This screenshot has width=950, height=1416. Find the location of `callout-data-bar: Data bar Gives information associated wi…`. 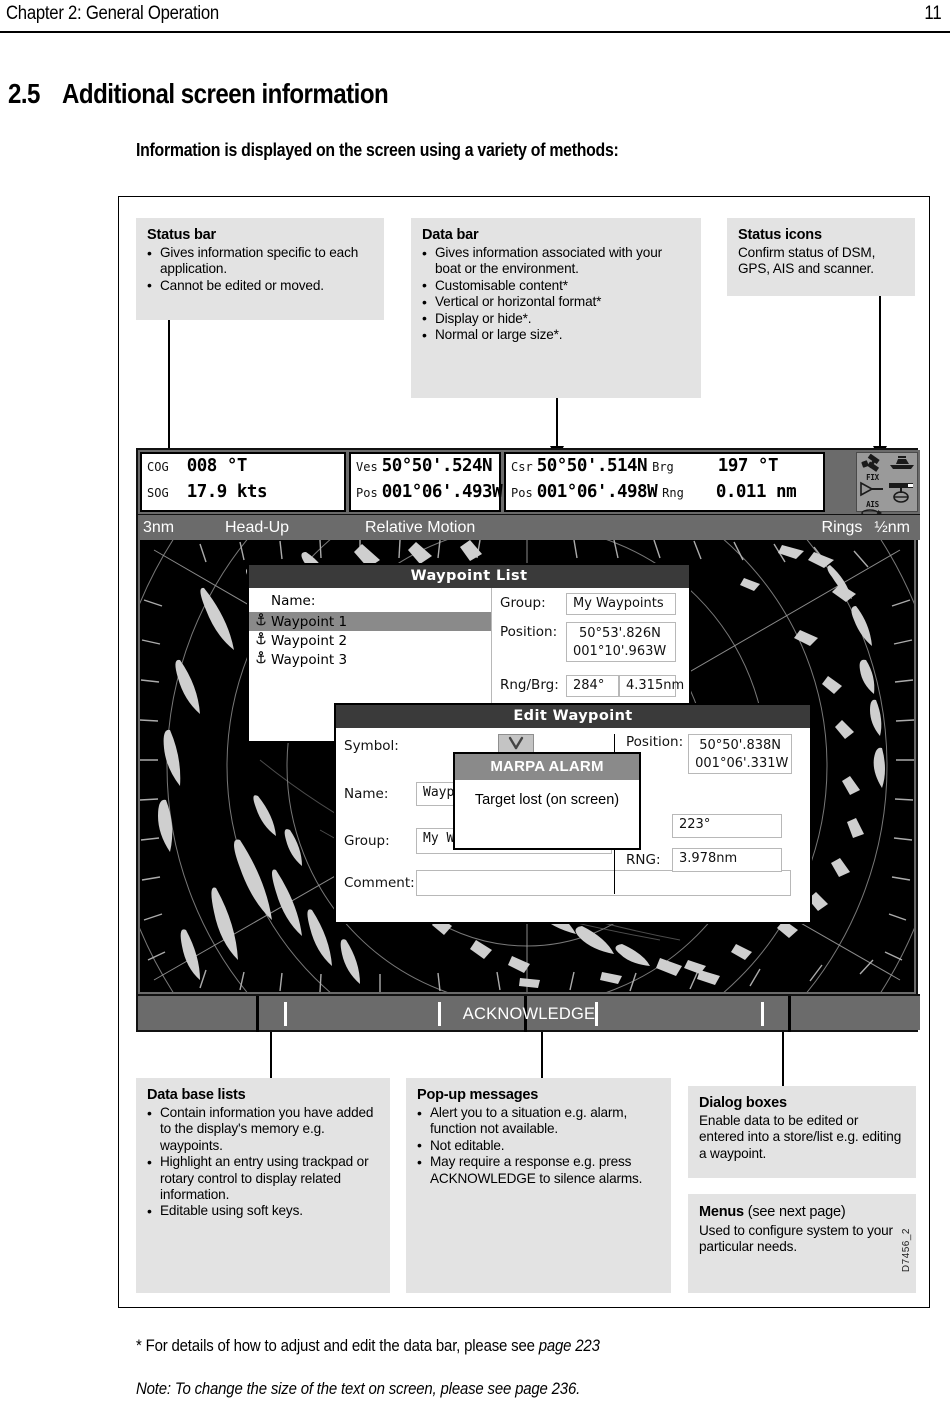

callout-data-bar: Data bar Gives information associated wi… is located at coordinates (556, 308).